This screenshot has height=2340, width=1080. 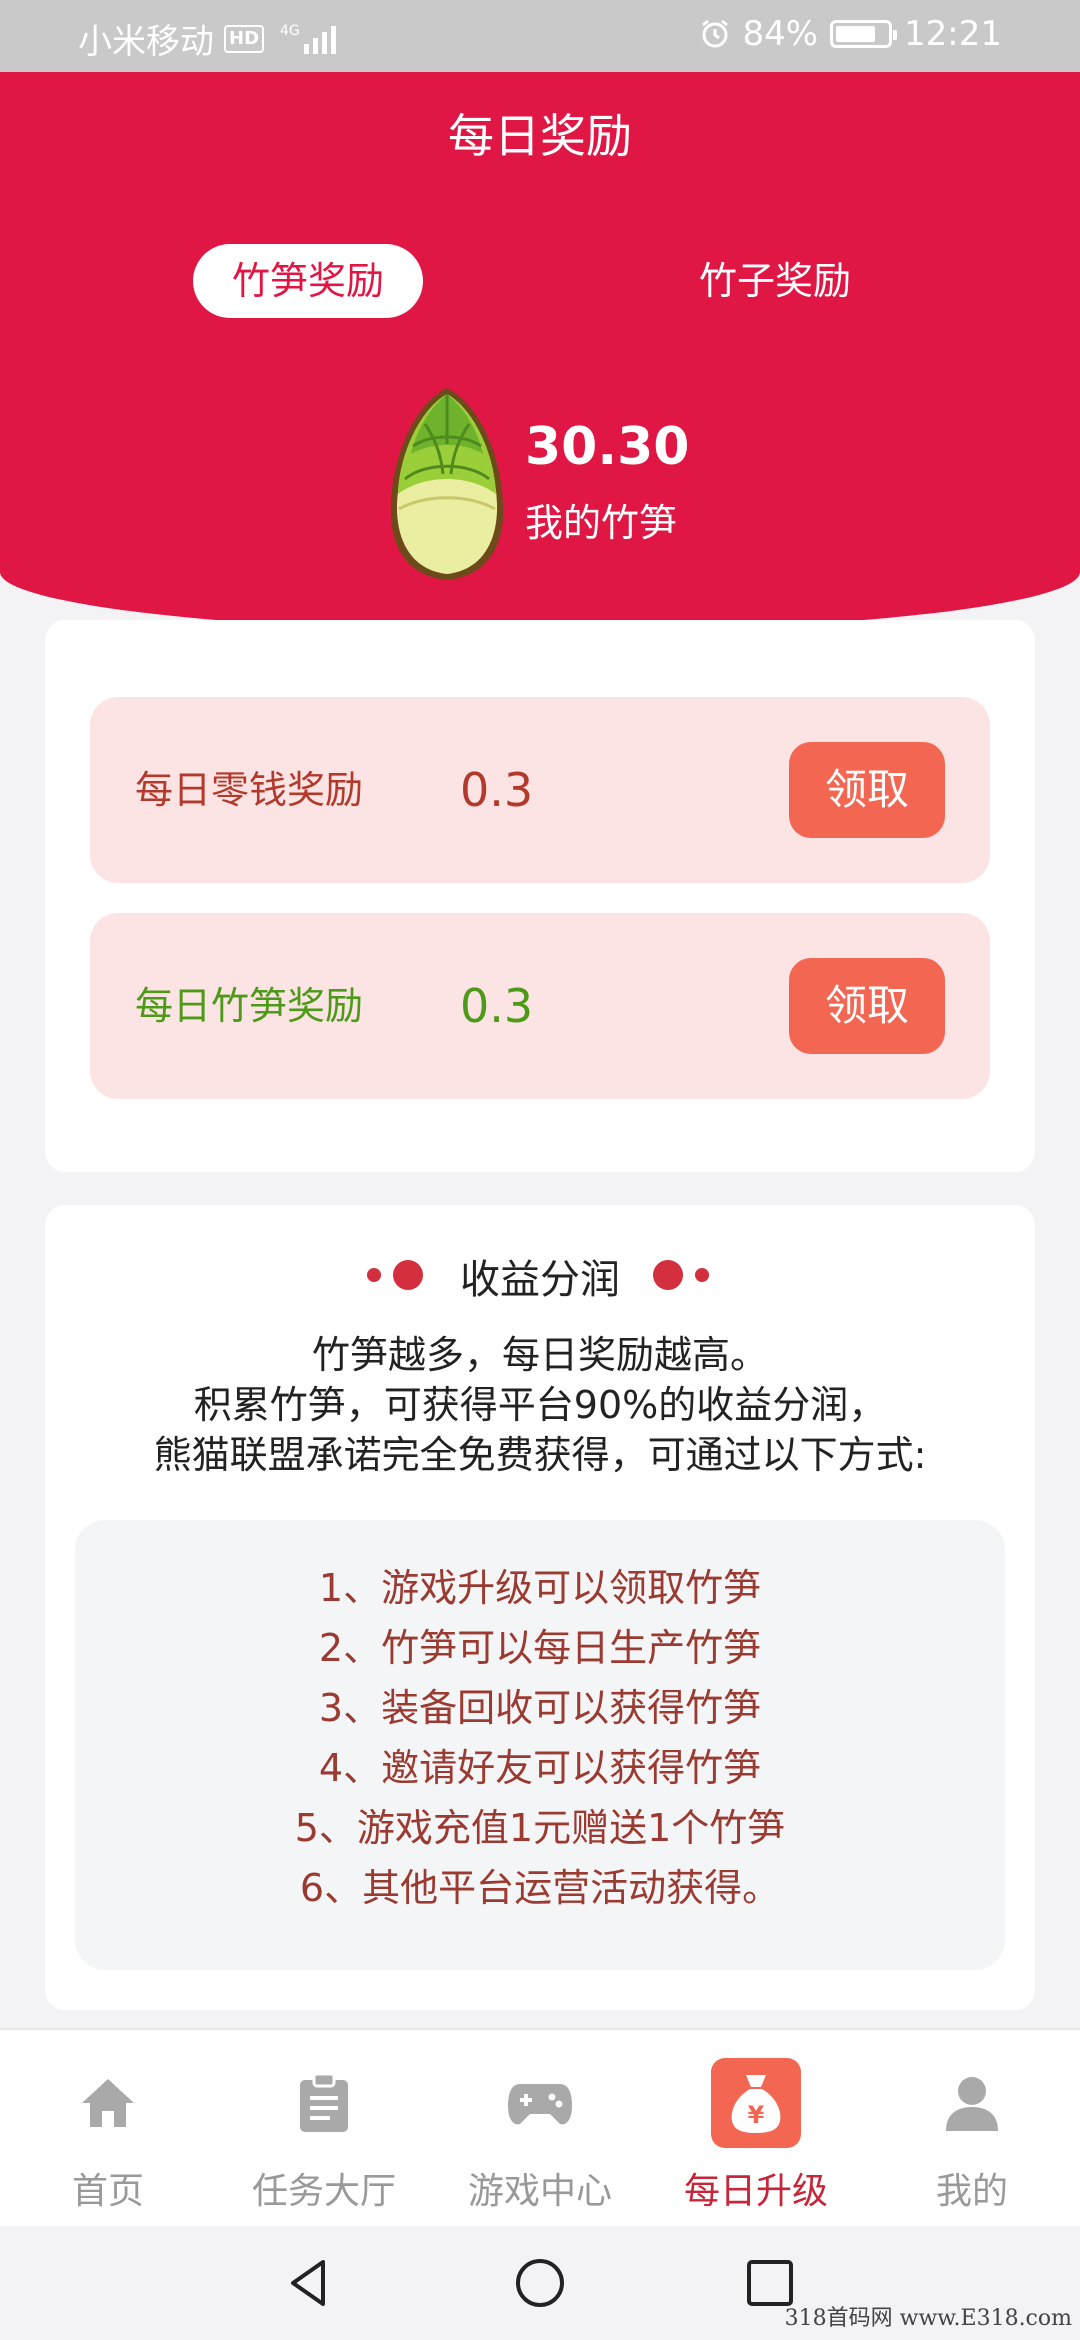 I want to click on clipboard-icon, so click(x=324, y=2103).